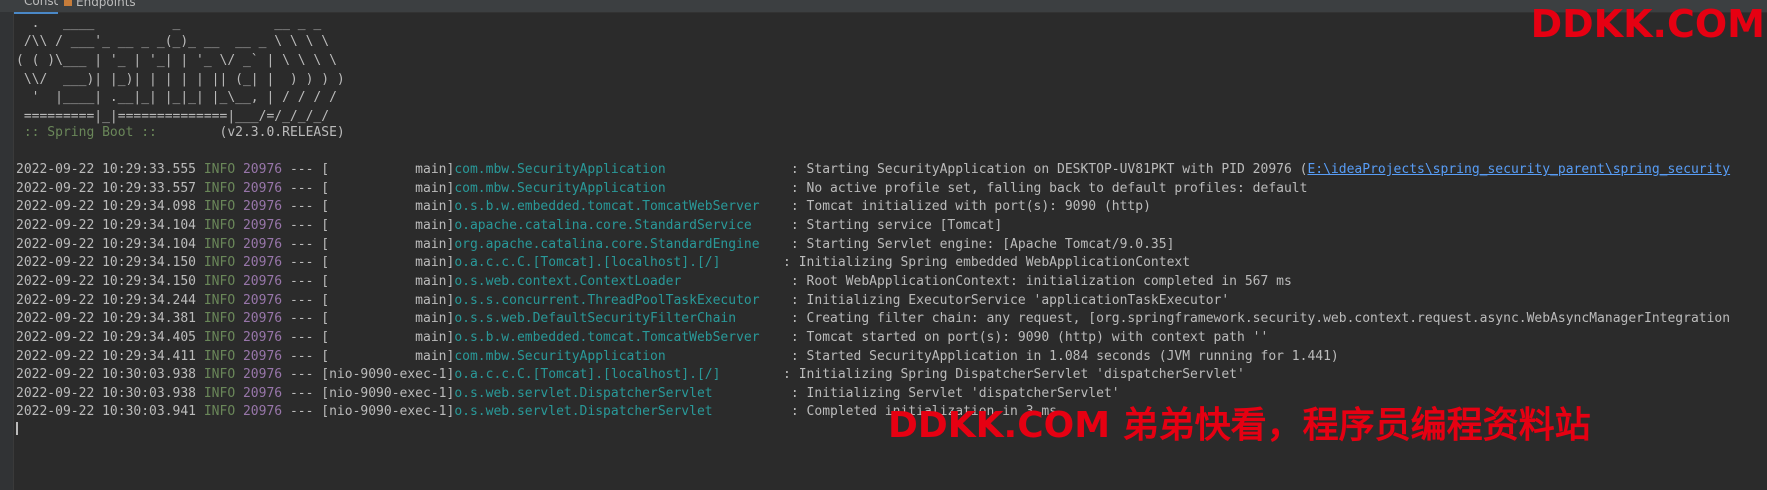 The height and width of the screenshot is (490, 1767). I want to click on log-timestamp: 2022-09-22 10:29:34.405, so click(106, 337).